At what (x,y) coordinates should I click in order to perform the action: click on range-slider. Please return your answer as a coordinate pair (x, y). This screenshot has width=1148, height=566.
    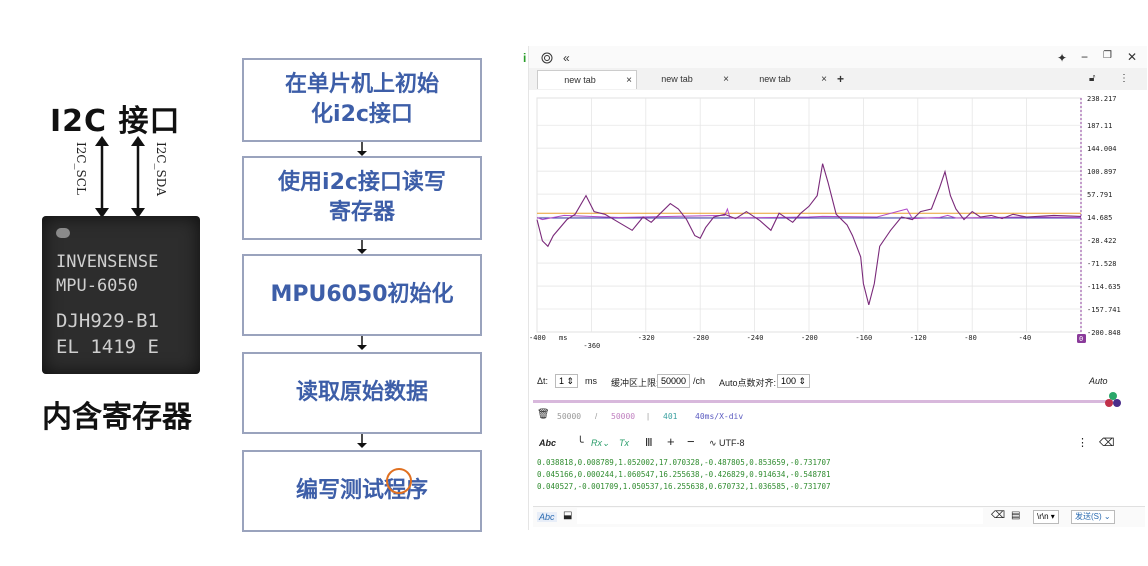
    Looking at the image, I should click on (823, 401).